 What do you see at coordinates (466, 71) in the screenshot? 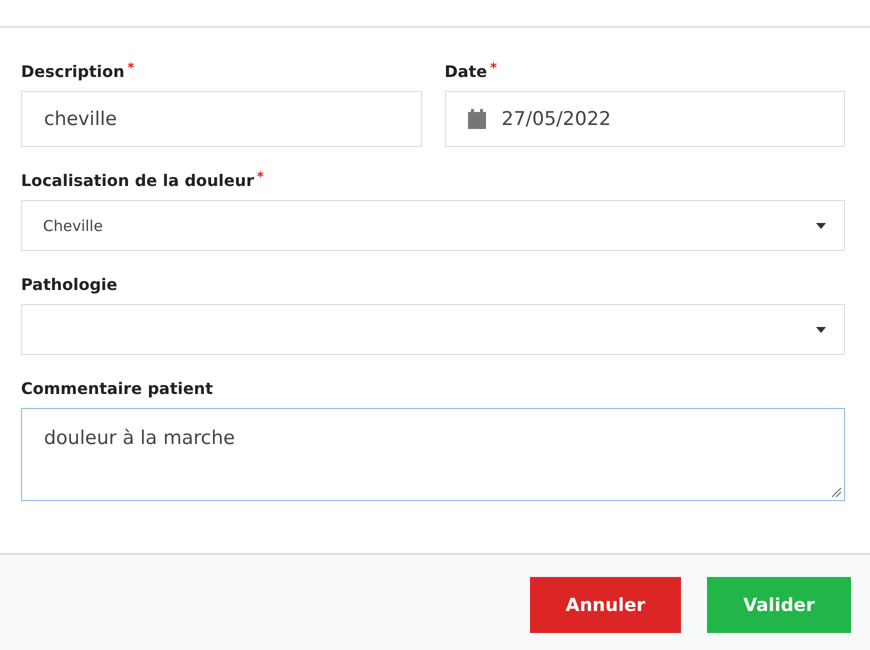
I see `field-label: Date` at bounding box center [466, 71].